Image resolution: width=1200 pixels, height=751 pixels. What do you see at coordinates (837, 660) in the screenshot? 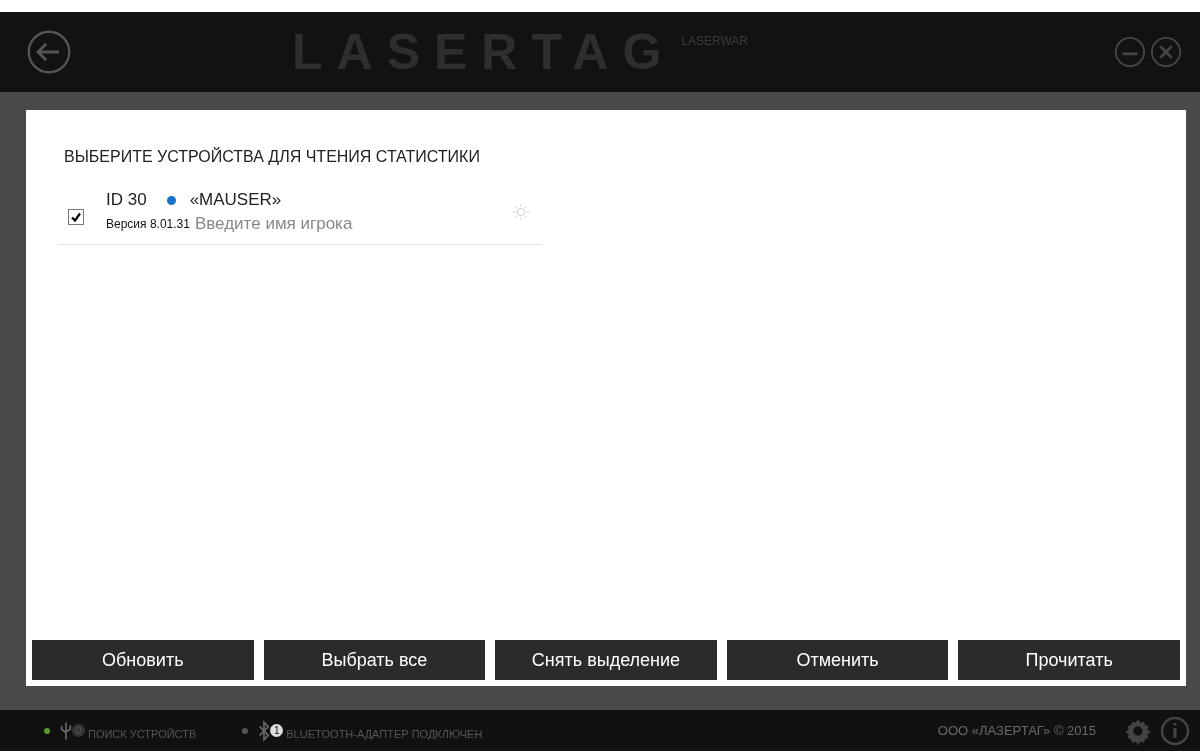
I see `dialog-button: Отменить` at bounding box center [837, 660].